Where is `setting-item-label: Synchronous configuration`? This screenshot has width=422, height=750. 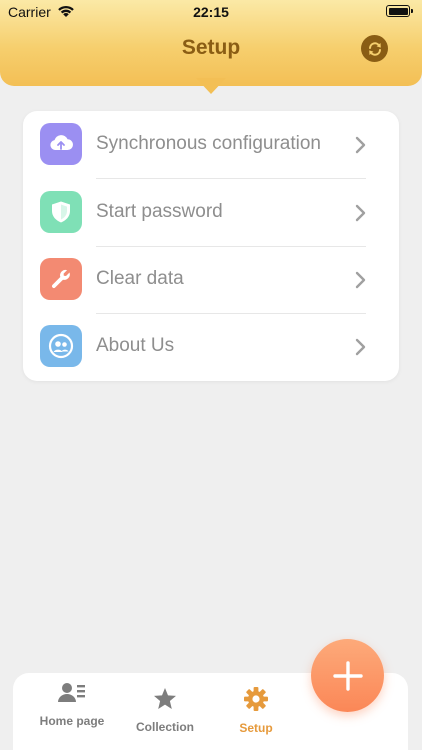
setting-item-label: Synchronous configuration is located at coordinates (208, 143).